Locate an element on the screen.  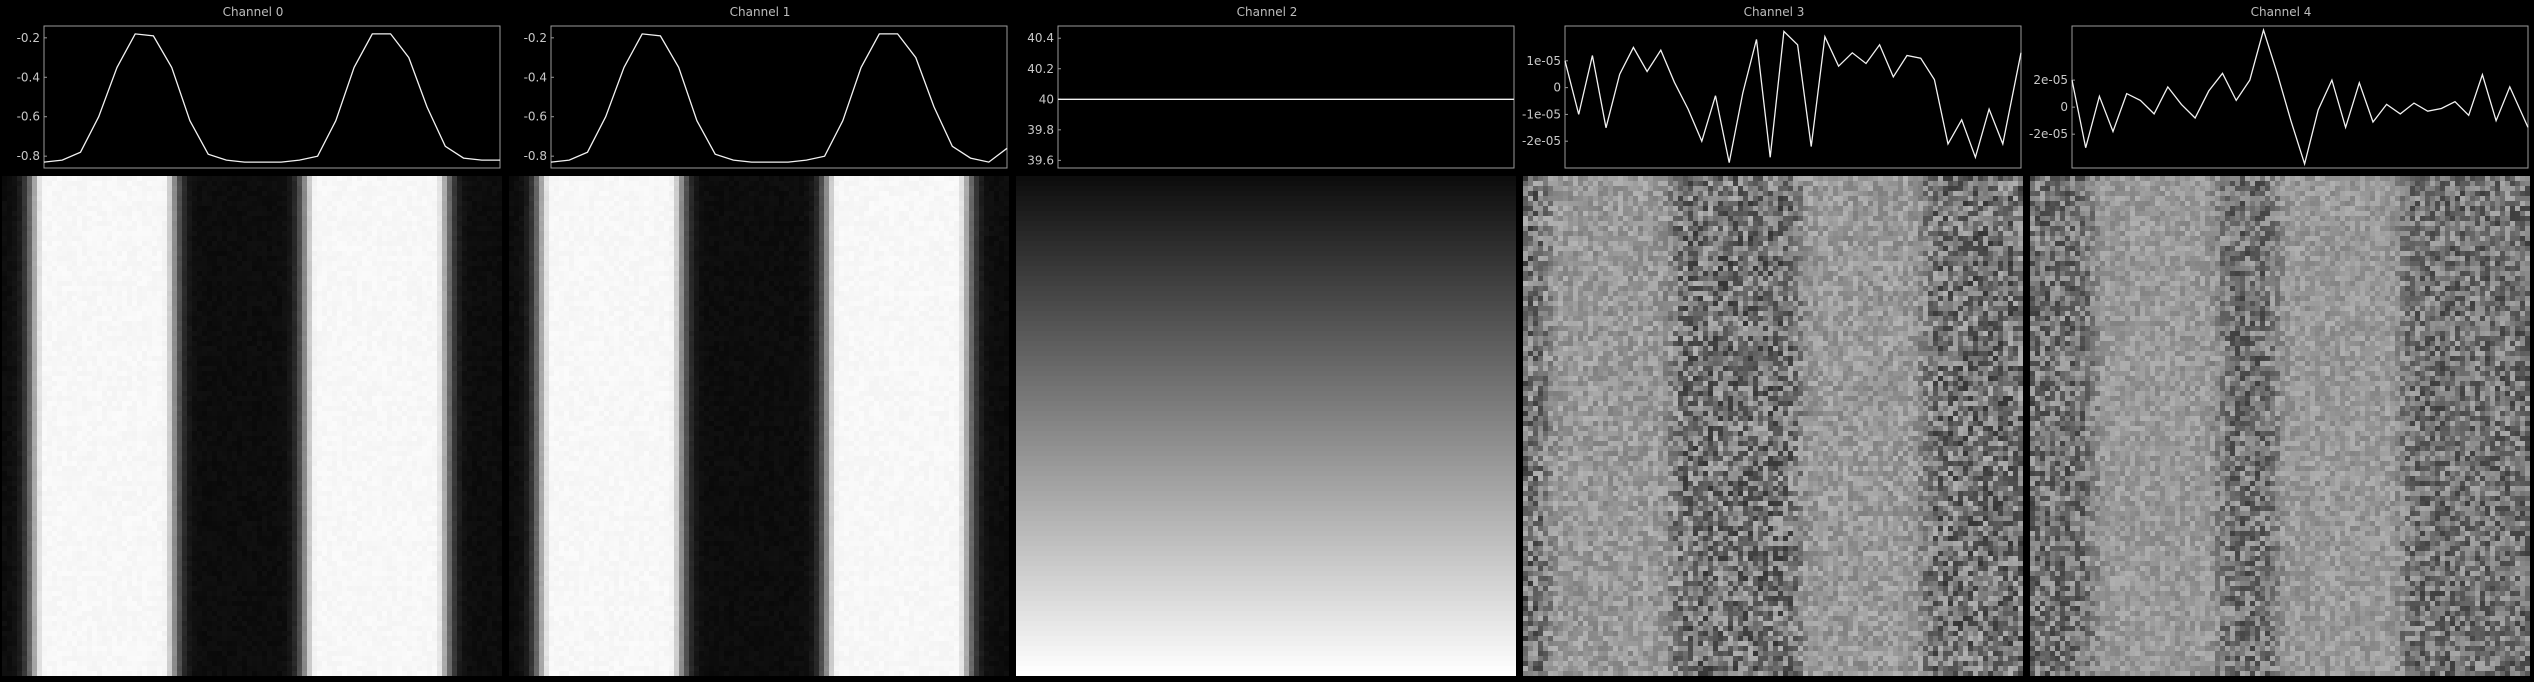
y-tick-label: 2e-05 is located at coordinates (2050, 80).